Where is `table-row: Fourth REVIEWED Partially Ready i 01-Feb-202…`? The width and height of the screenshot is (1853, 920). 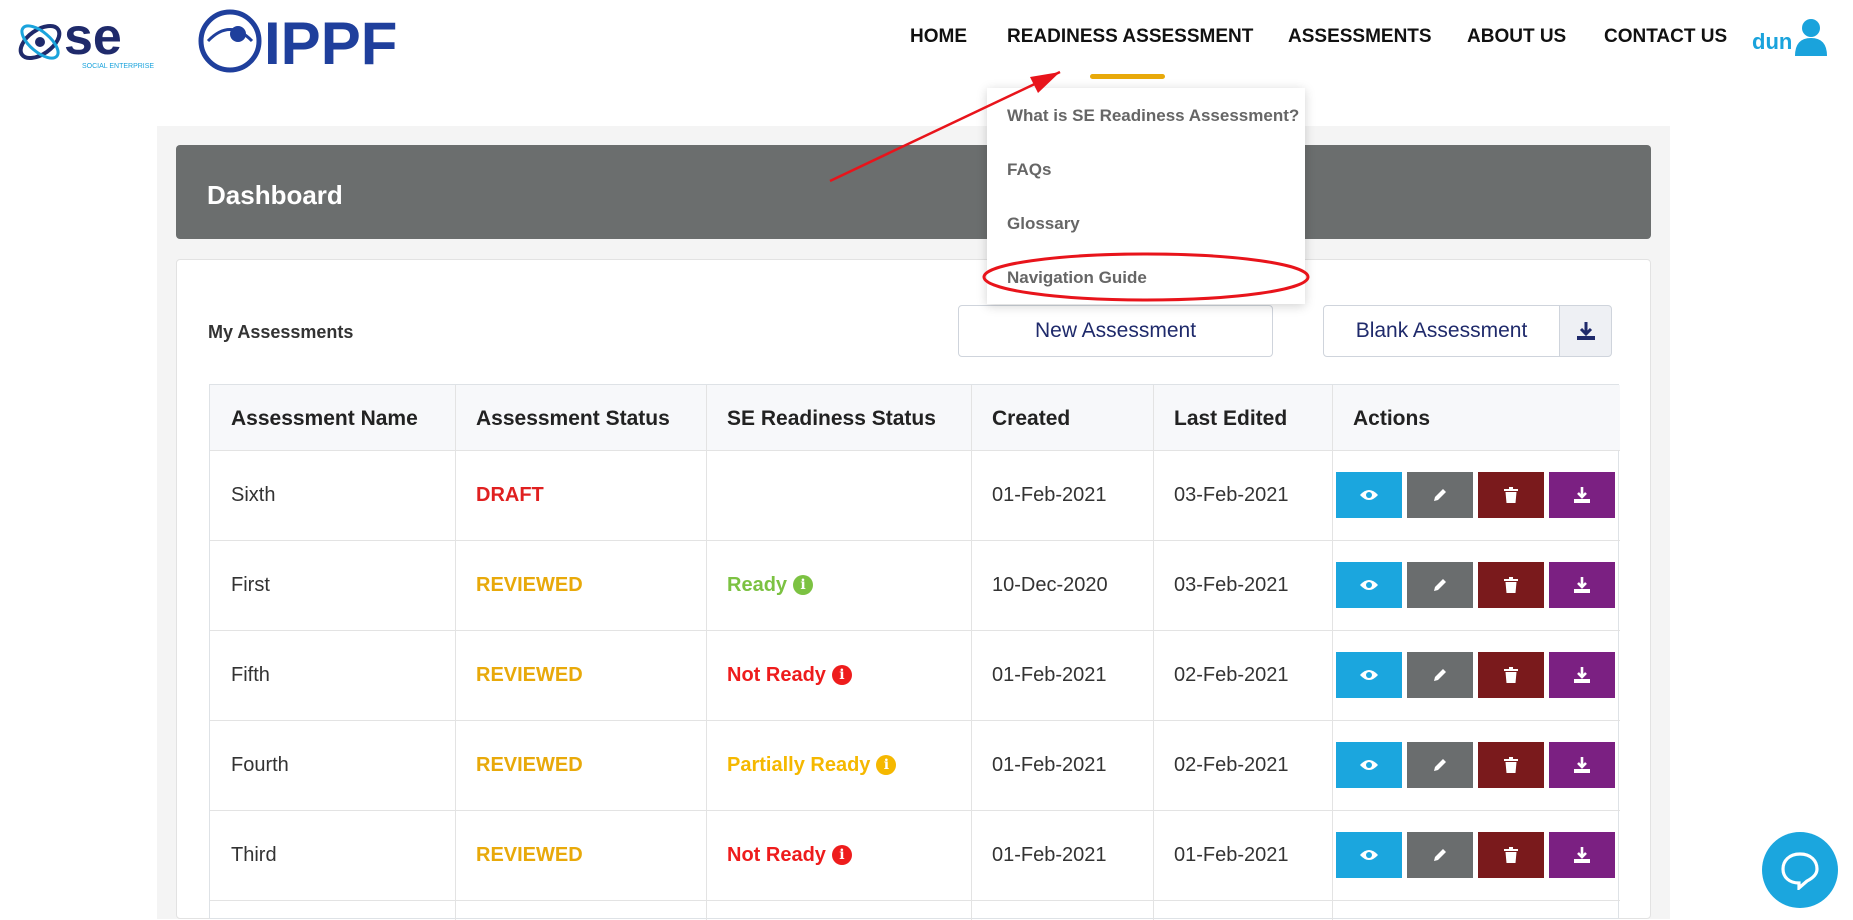 table-row: Fourth REVIEWED Partially Ready i 01-Feb-202… is located at coordinates (915, 766).